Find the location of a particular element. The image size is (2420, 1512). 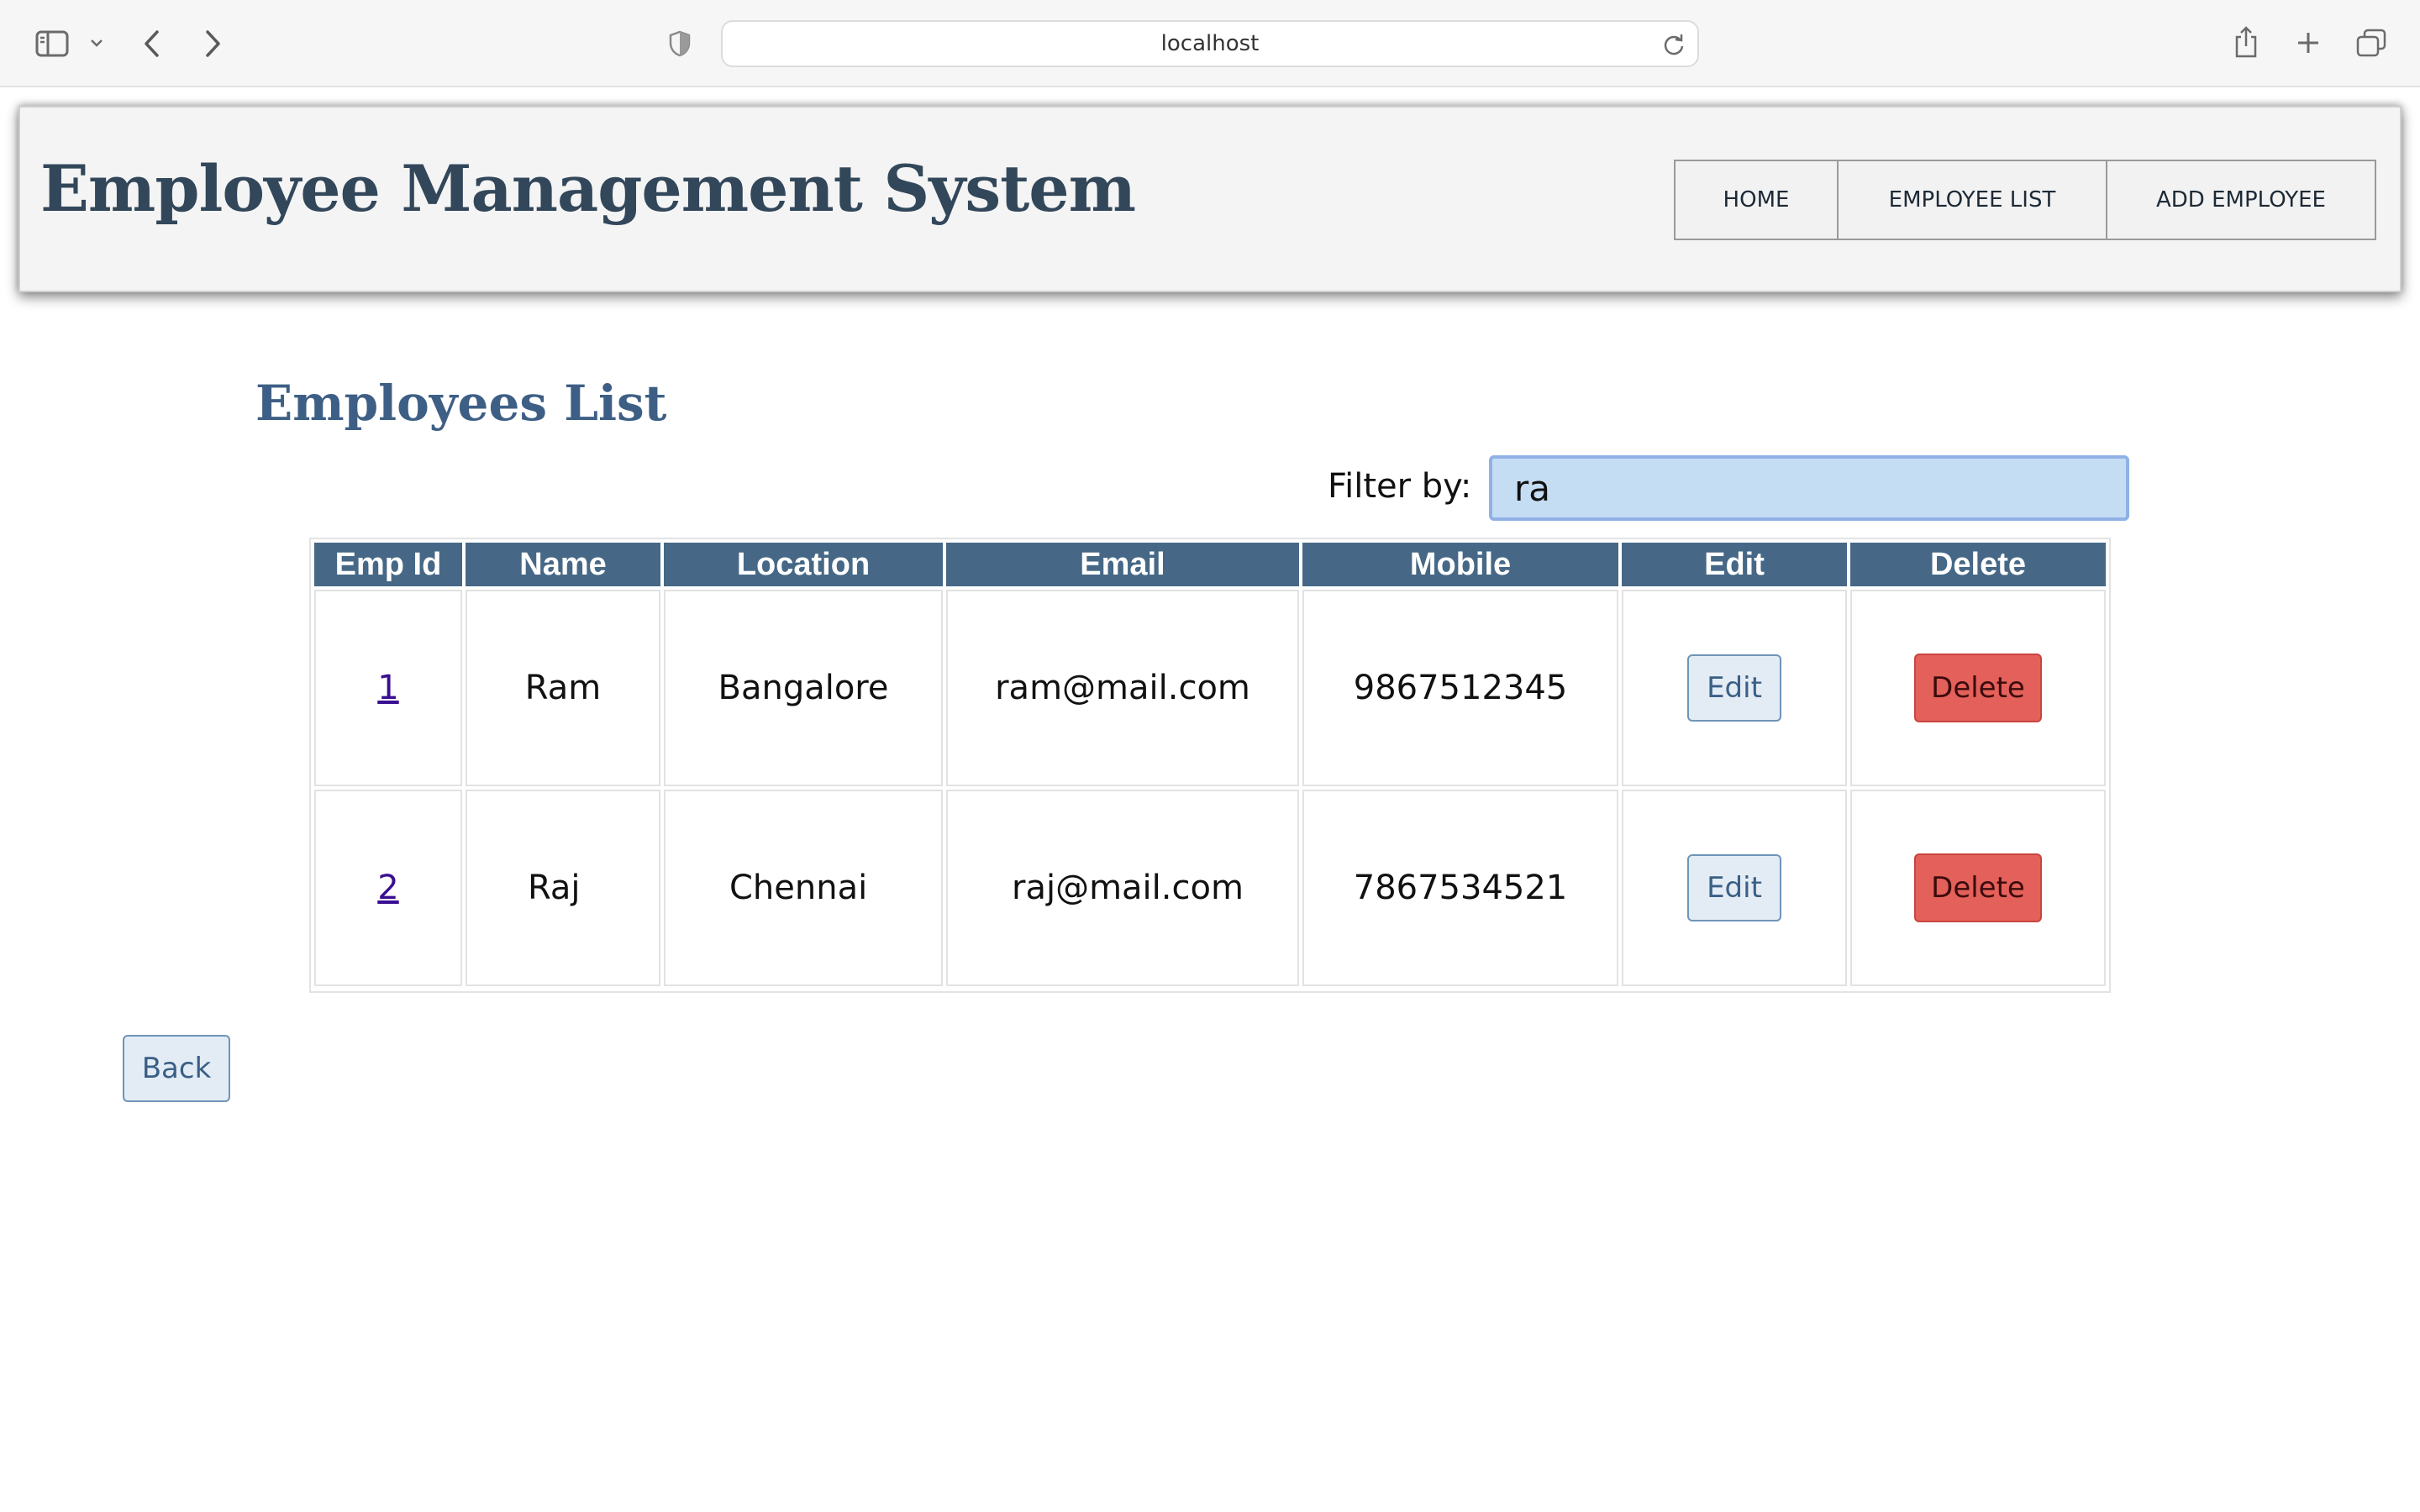

cell-emp-id: 2 is located at coordinates (388, 888).